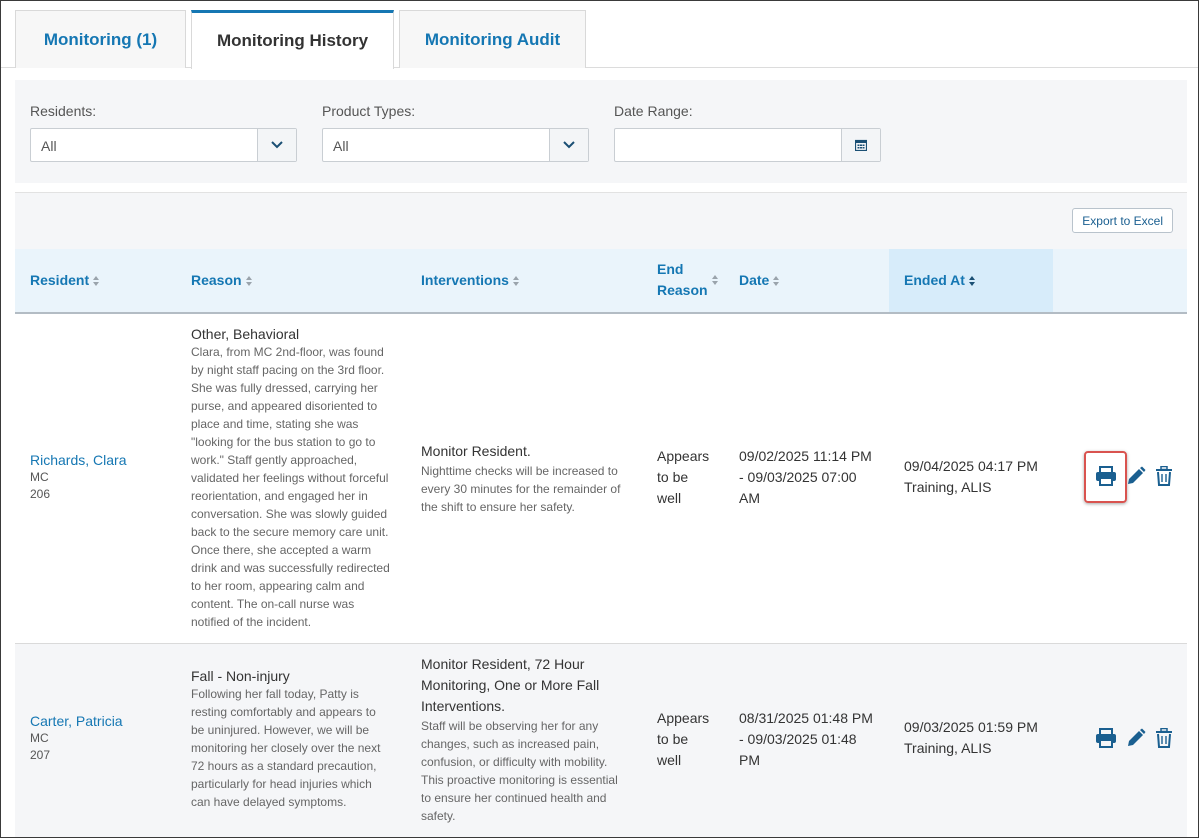  I want to click on resident-room: 207, so click(40, 755).